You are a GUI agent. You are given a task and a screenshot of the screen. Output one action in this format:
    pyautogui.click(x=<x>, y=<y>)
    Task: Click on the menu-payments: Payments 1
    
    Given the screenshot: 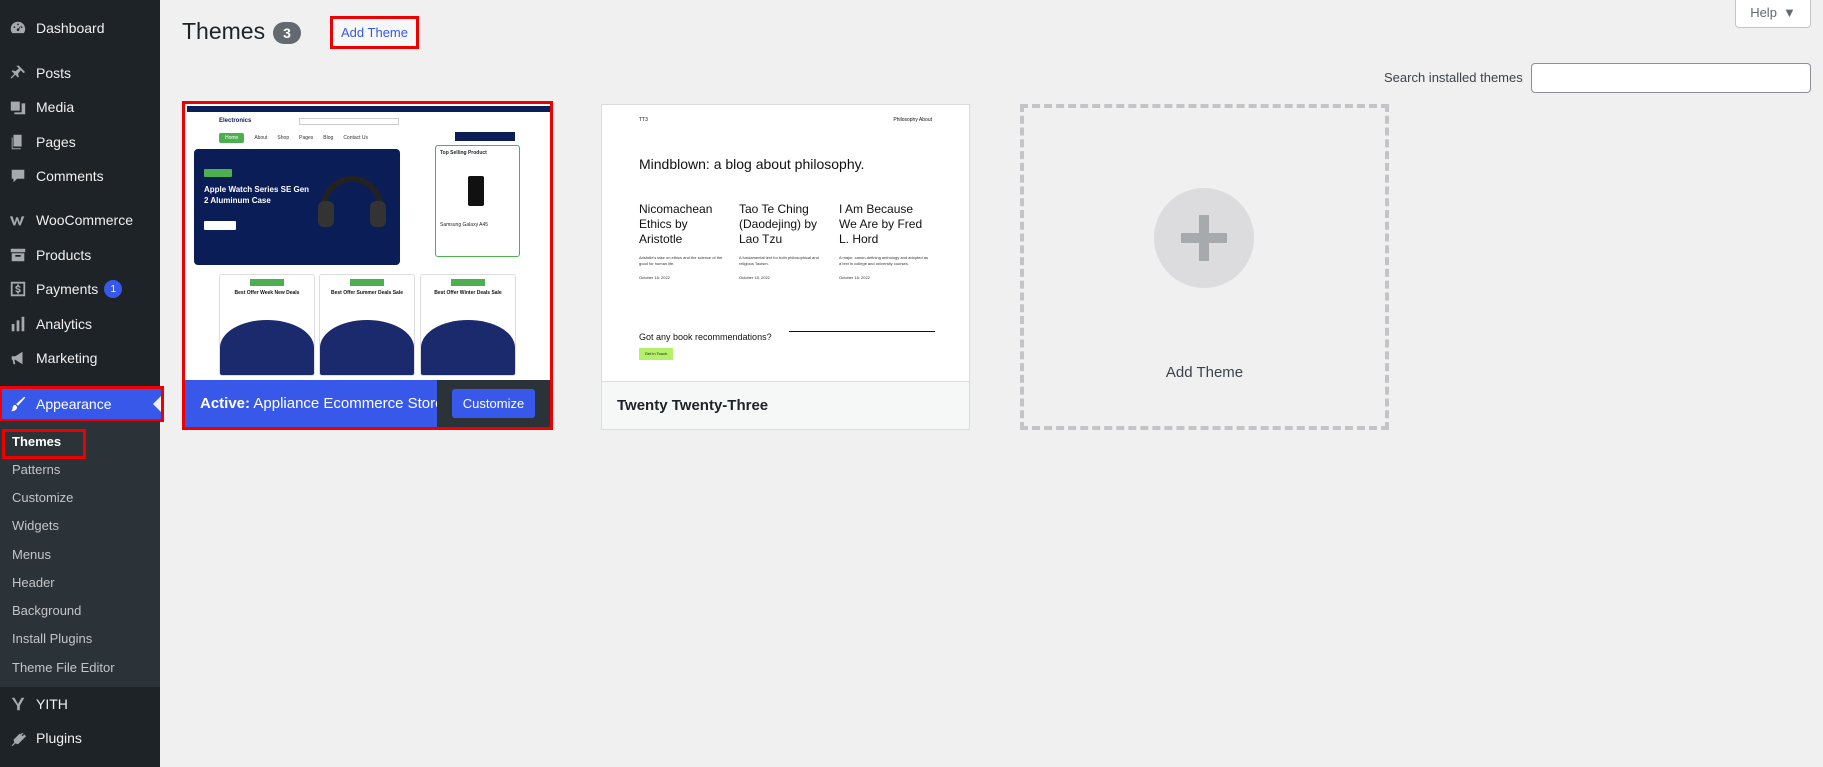 What is the action you would take?
    pyautogui.click(x=80, y=289)
    